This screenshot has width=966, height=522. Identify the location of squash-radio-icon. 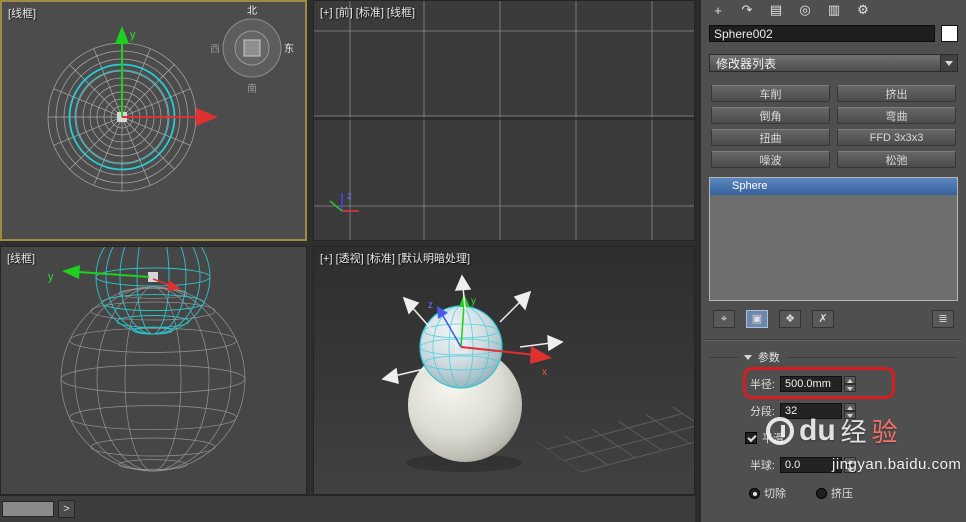
(821, 493).